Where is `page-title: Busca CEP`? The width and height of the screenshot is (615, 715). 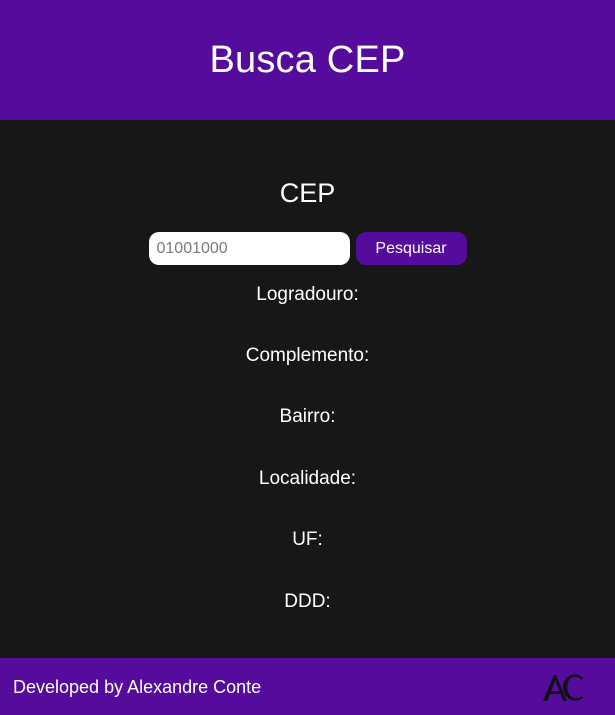 page-title: Busca CEP is located at coordinates (307, 59).